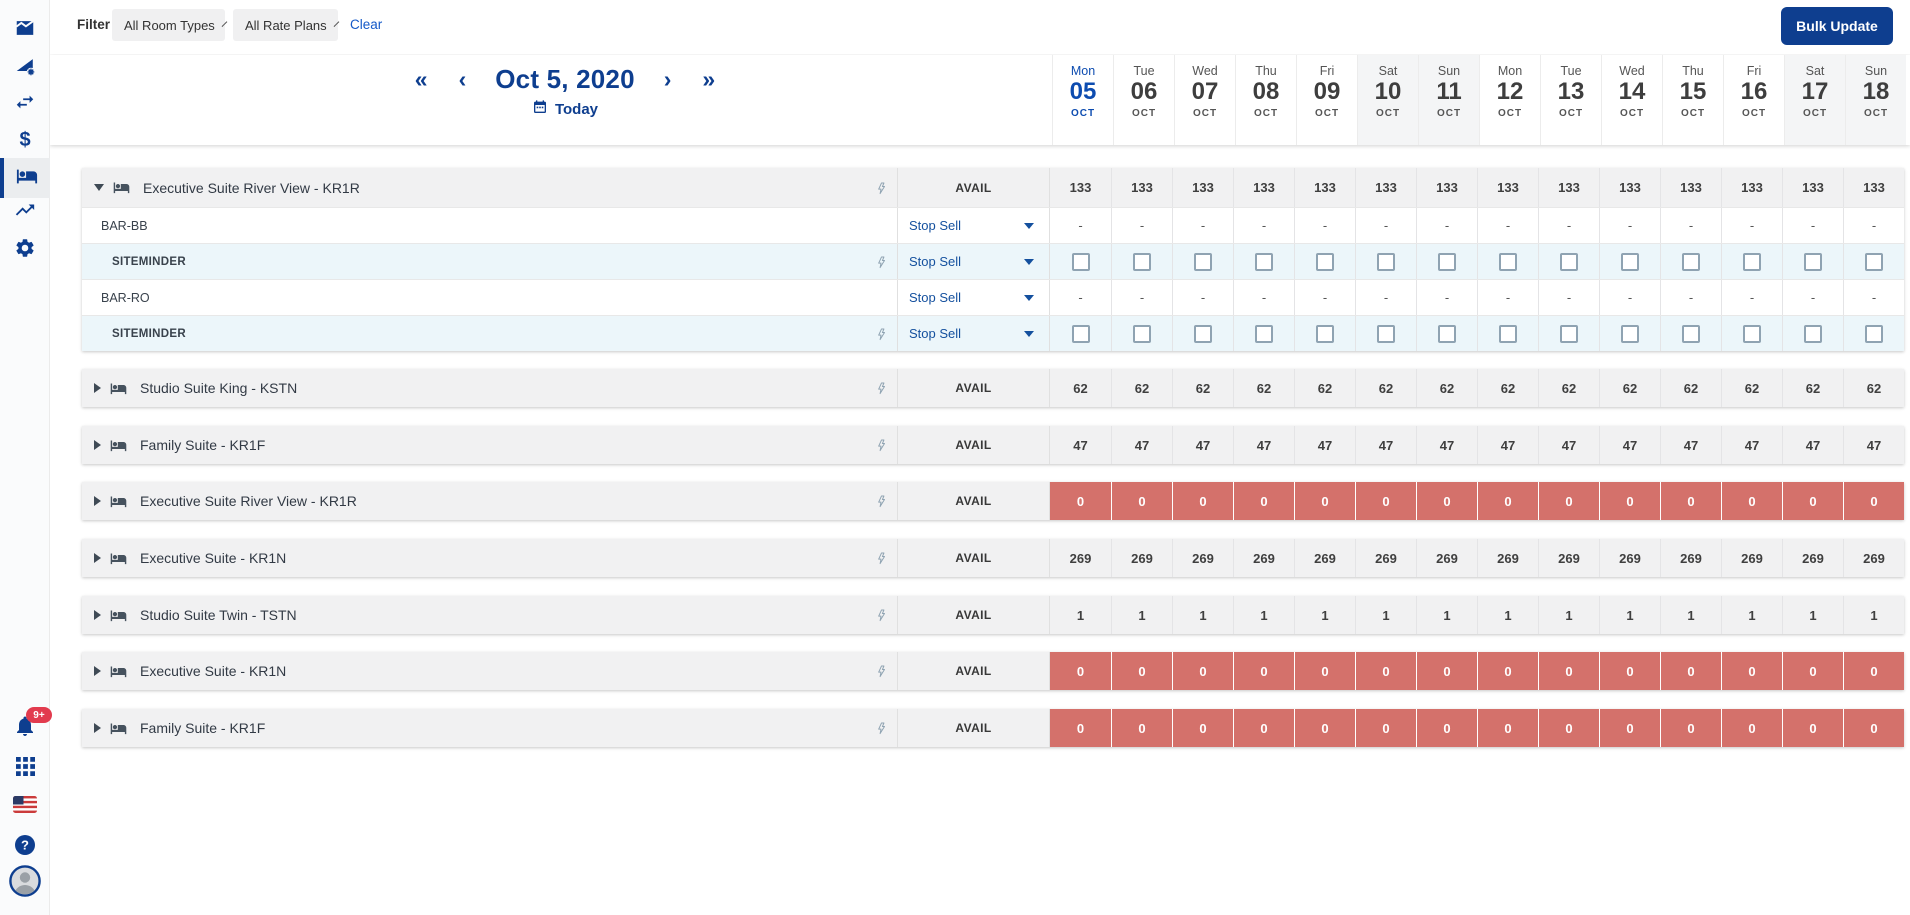 The image size is (1910, 915). I want to click on clear-filters-link: Clear, so click(366, 24).